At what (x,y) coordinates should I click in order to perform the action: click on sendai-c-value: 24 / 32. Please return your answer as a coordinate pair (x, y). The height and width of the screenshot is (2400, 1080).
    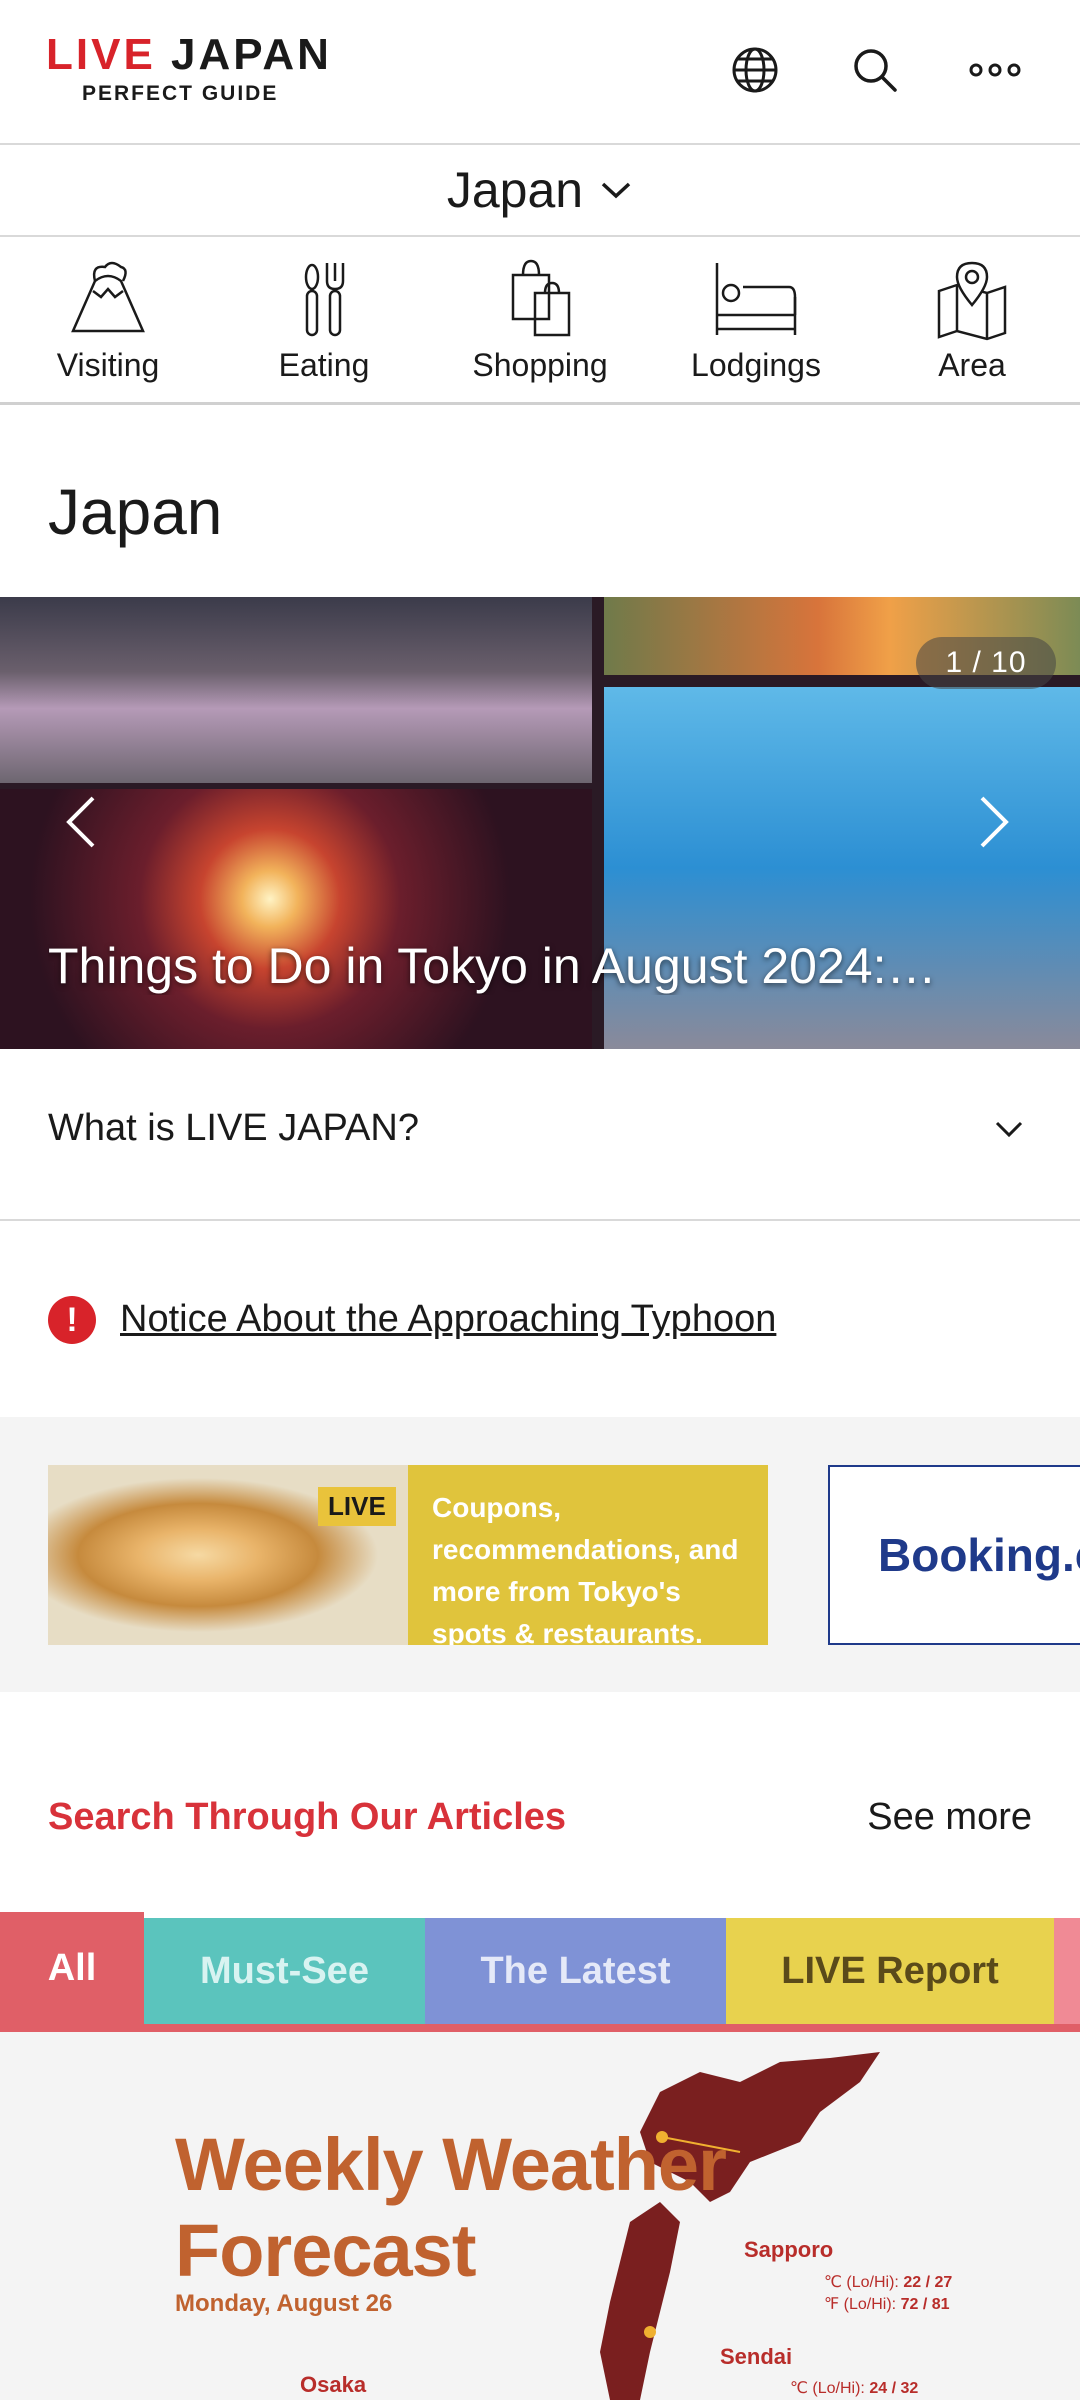
    Looking at the image, I should click on (894, 2388).